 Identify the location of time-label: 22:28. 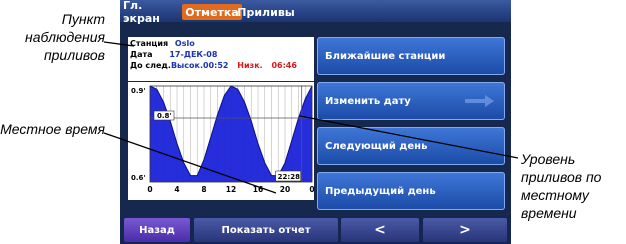
(289, 177).